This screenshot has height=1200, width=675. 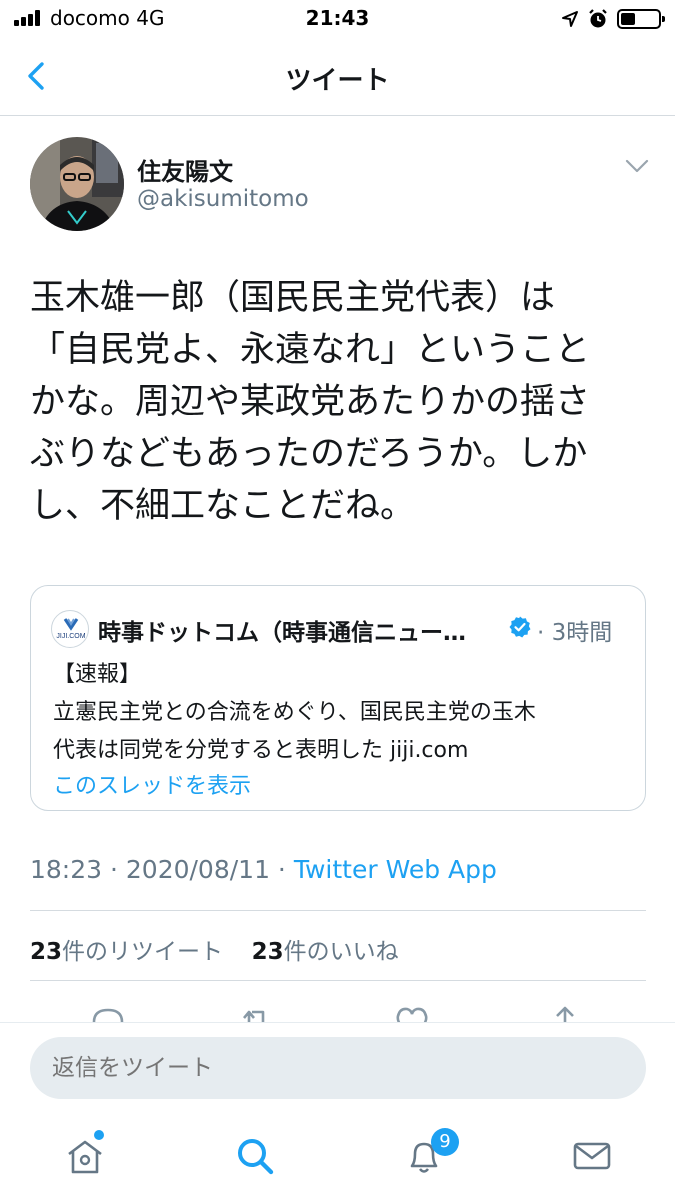 What do you see at coordinates (520, 627) in the screenshot?
I see `verified-icon` at bounding box center [520, 627].